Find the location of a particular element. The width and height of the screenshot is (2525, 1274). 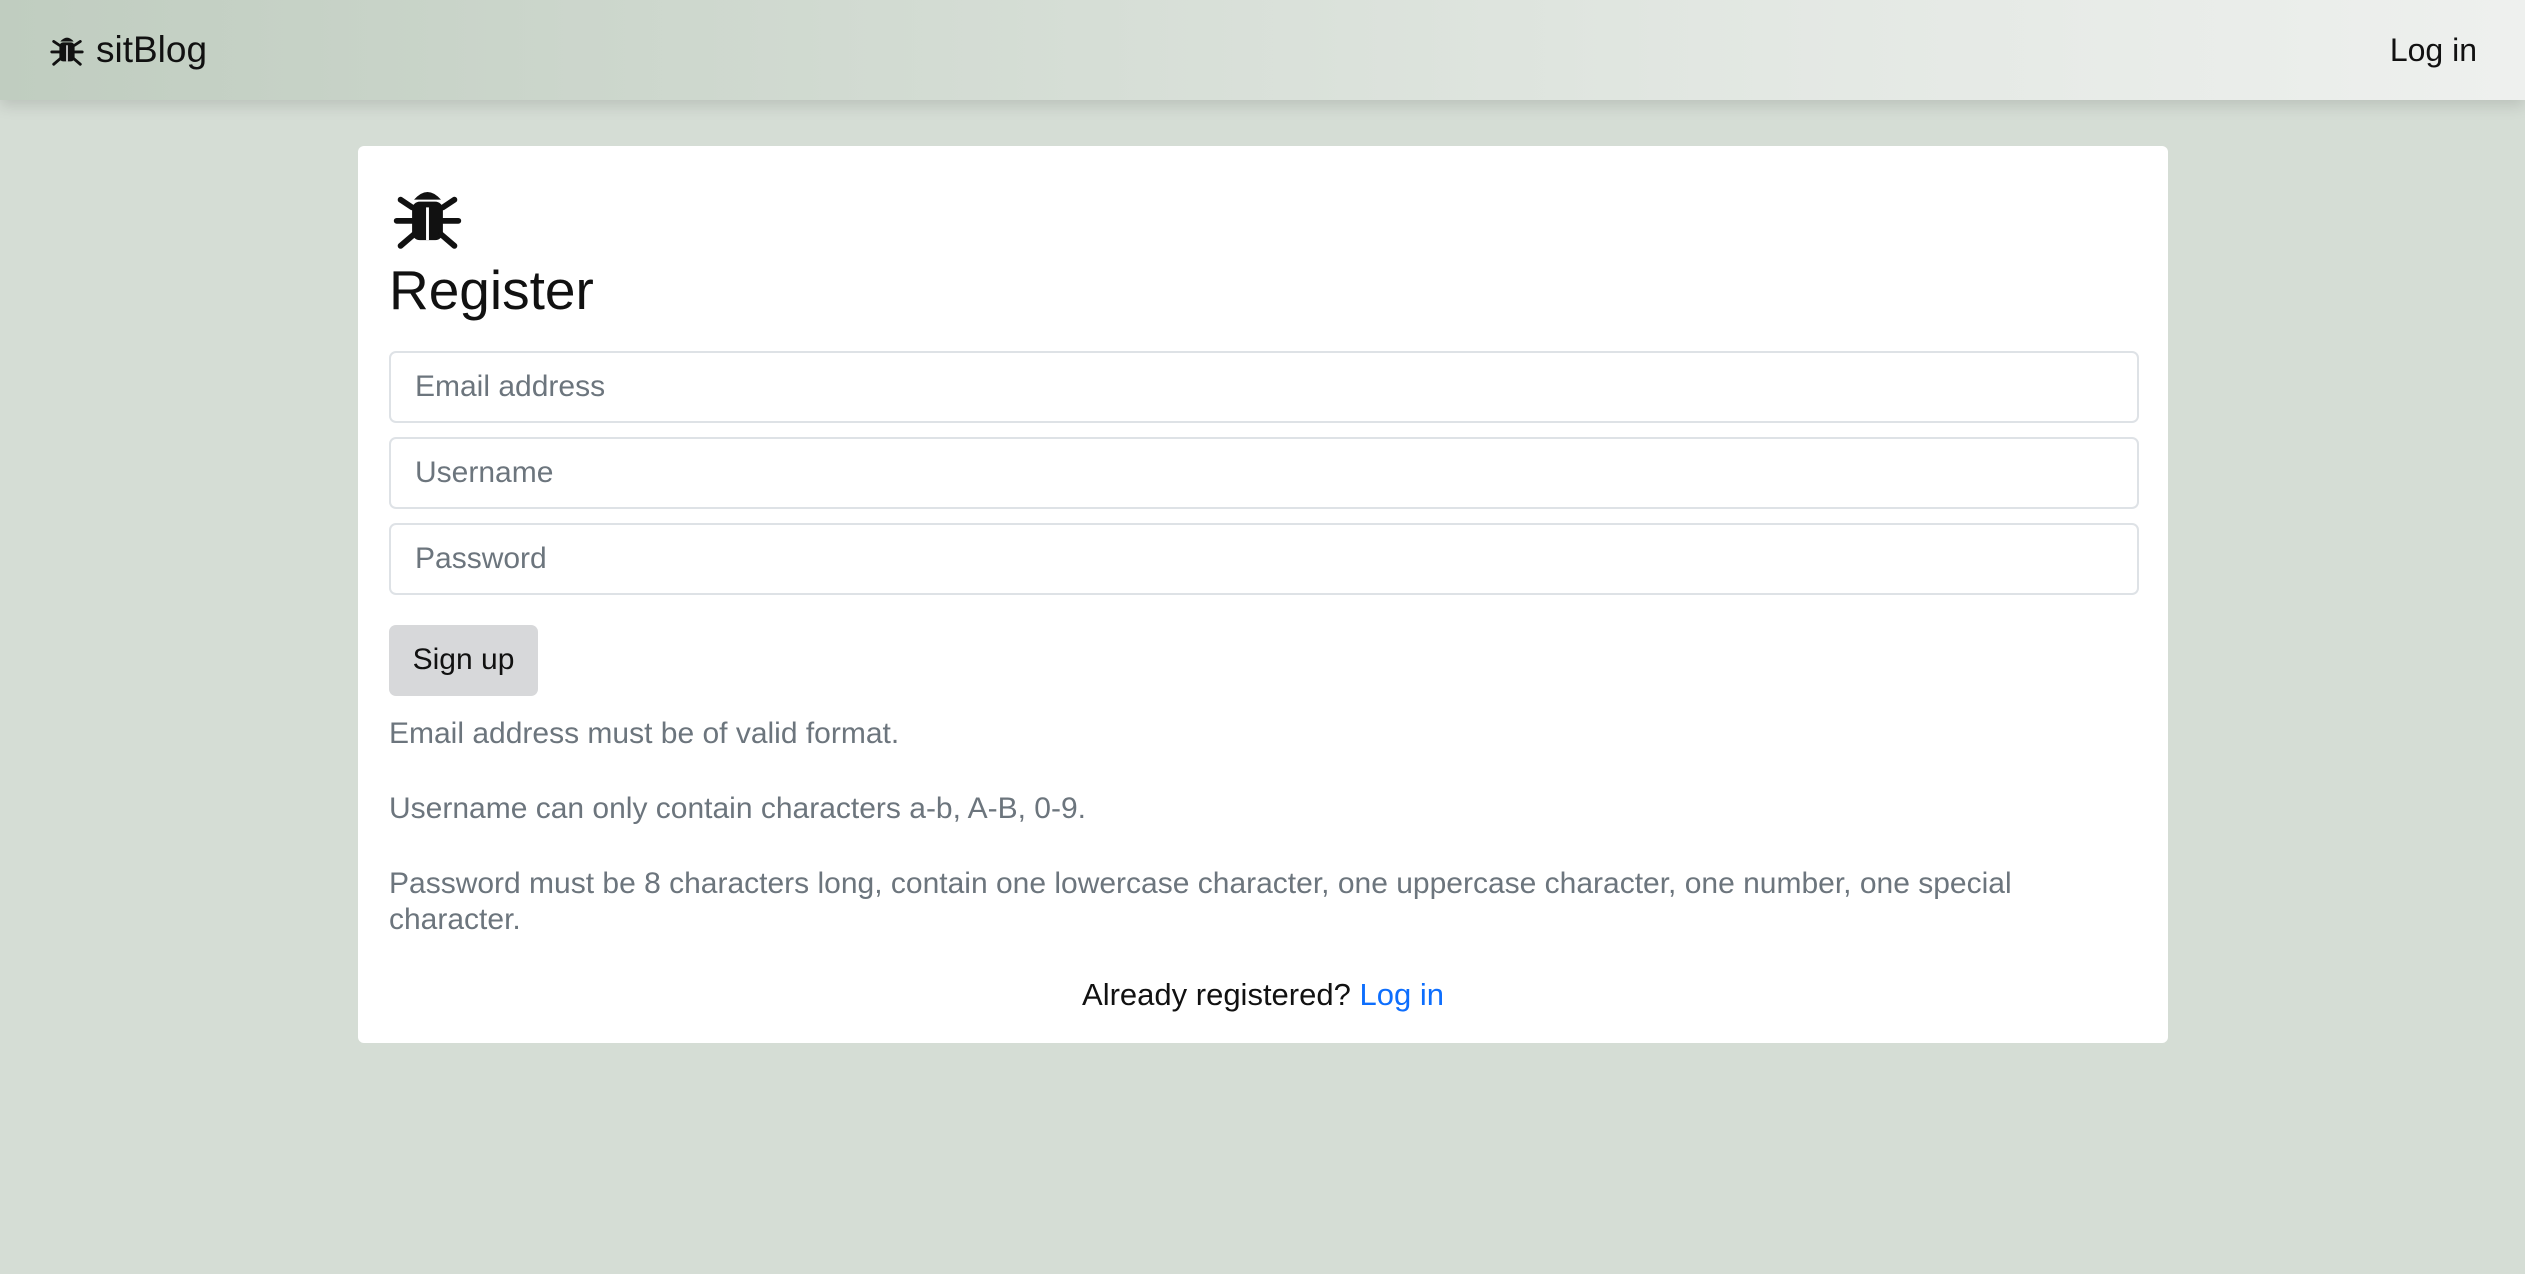

page-title: Register is located at coordinates (491, 290).